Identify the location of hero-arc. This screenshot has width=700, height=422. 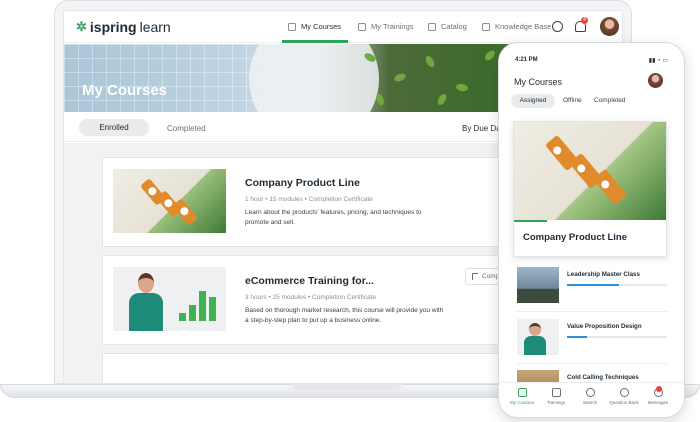
(314, 78).